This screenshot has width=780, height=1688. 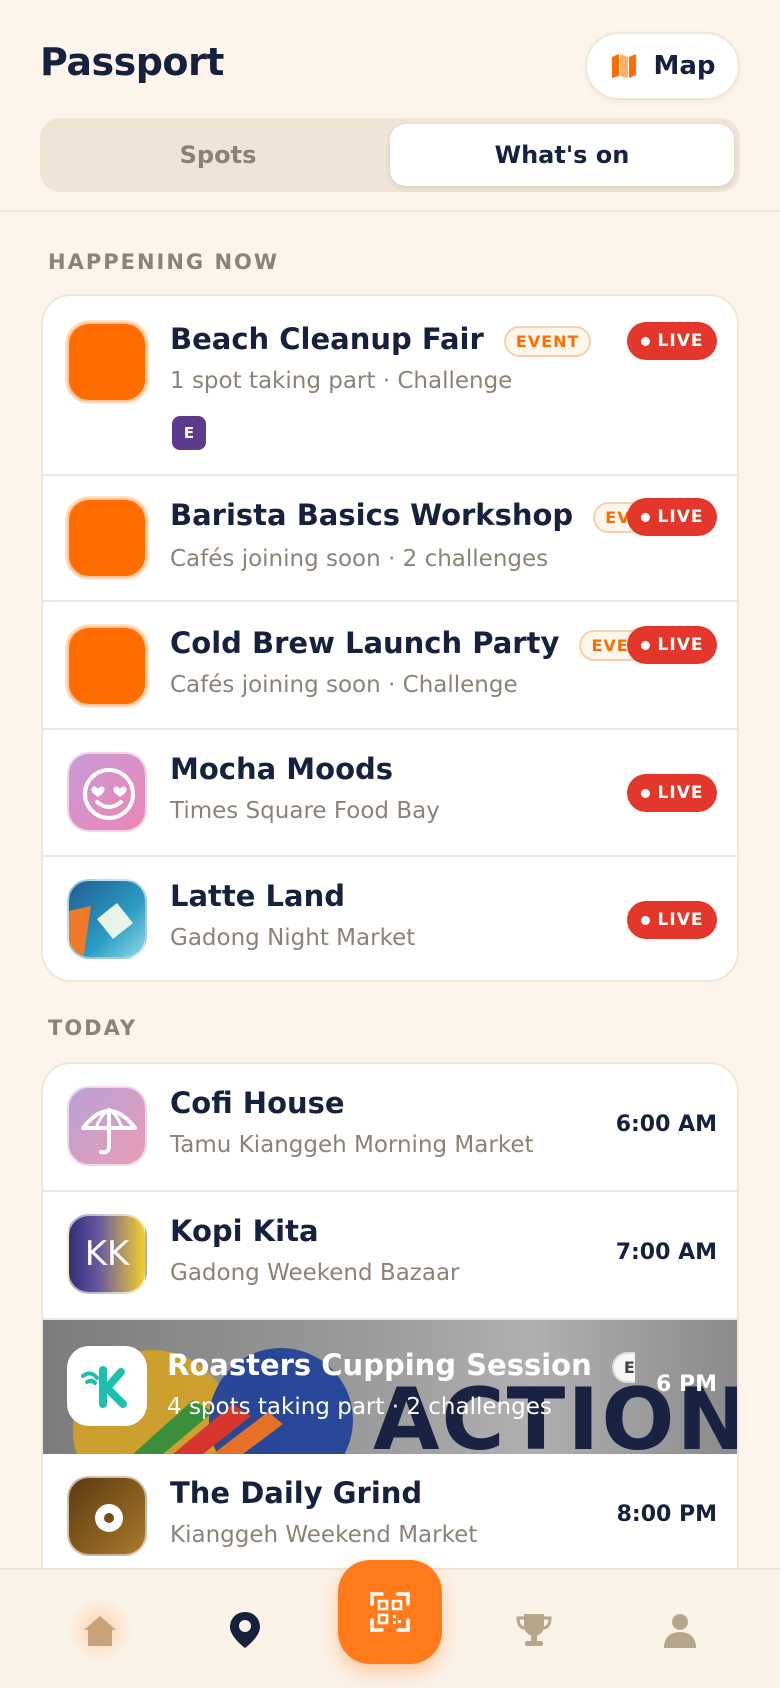 I want to click on map-button-label: Map, so click(x=684, y=66).